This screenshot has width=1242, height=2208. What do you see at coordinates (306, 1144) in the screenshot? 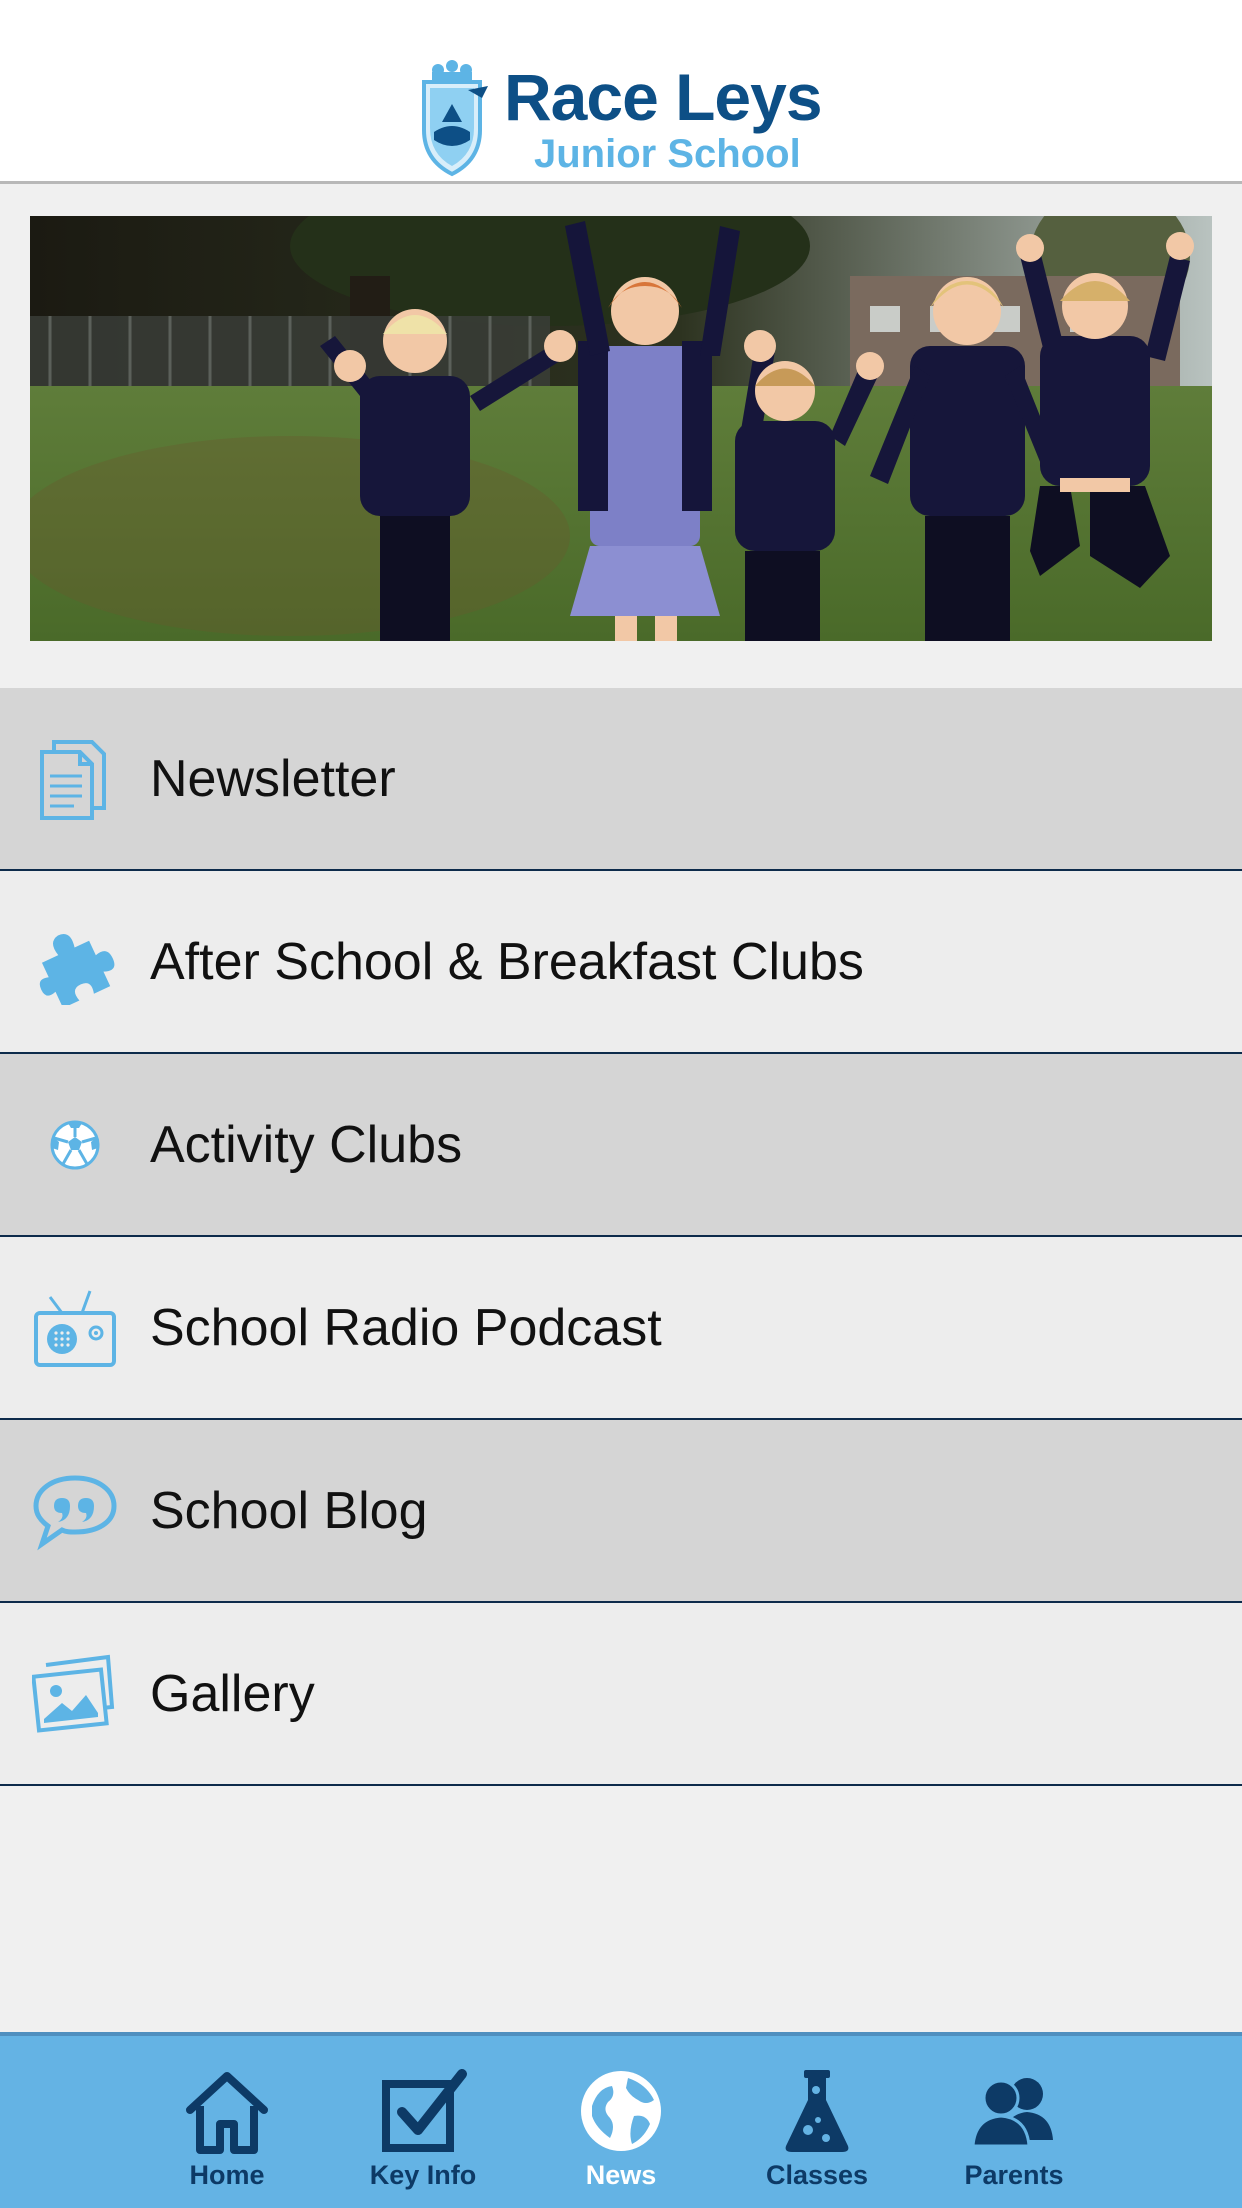
I see `menu-item-label: Activity Clubs` at bounding box center [306, 1144].